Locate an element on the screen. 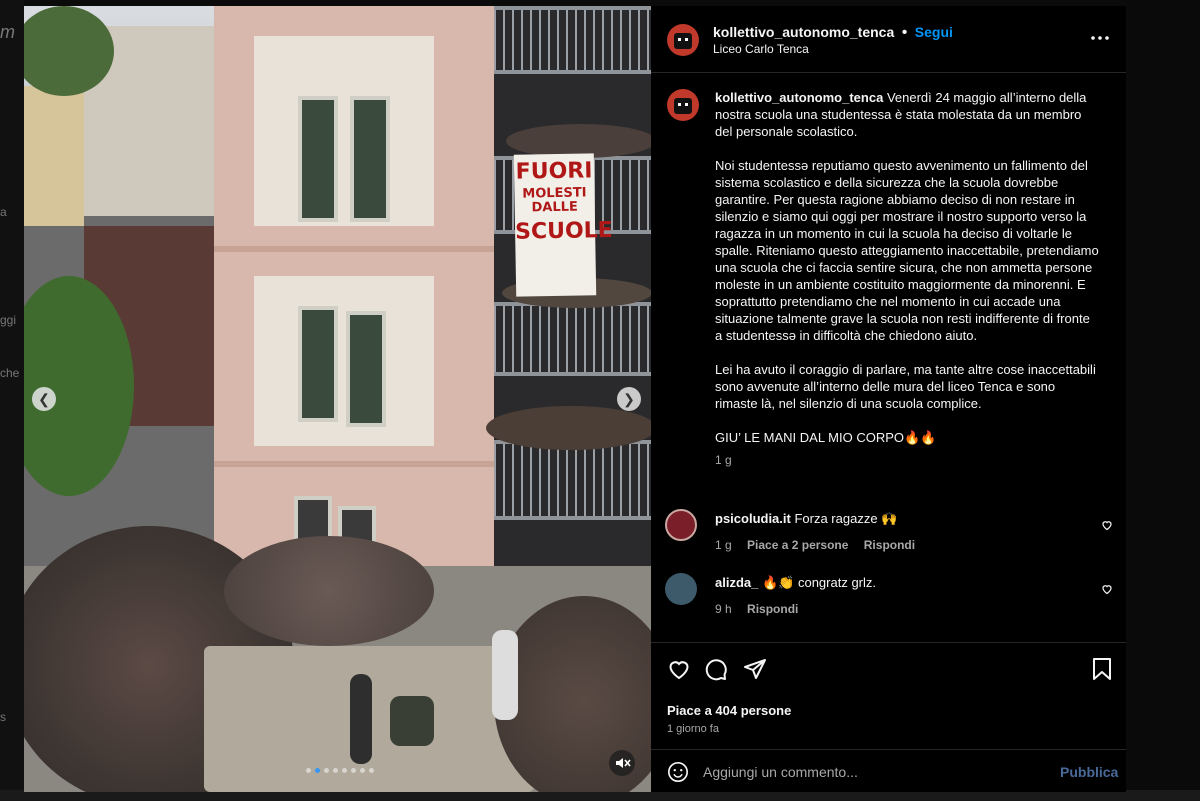 The image size is (1200, 801). caption-avatar is located at coordinates (683, 105).